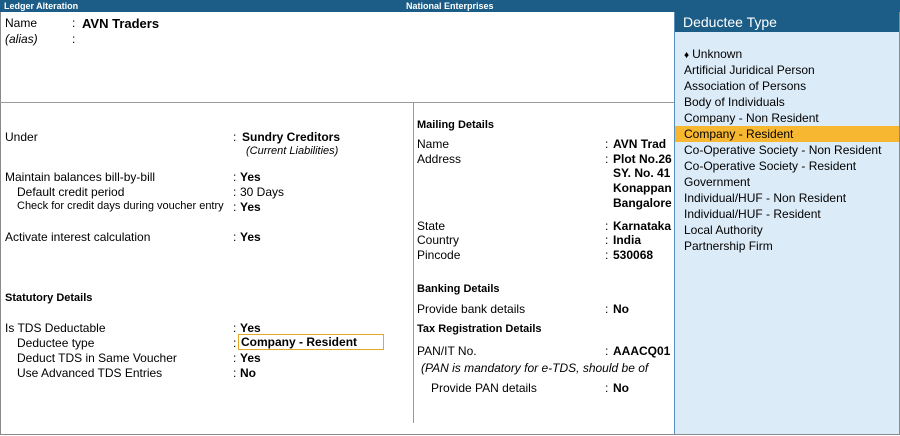 The width and height of the screenshot is (900, 436). What do you see at coordinates (250, 207) in the screenshot?
I see `check-credit-days-field: Yes` at bounding box center [250, 207].